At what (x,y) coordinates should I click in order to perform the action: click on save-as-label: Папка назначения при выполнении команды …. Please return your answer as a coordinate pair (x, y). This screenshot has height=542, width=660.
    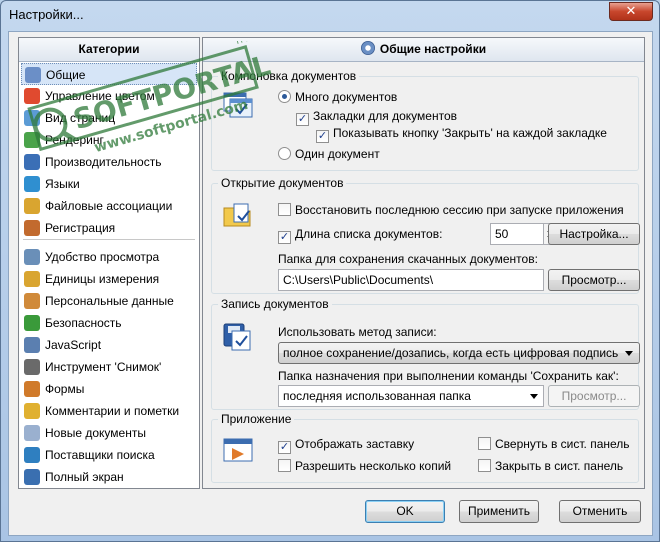
    Looking at the image, I should click on (448, 376).